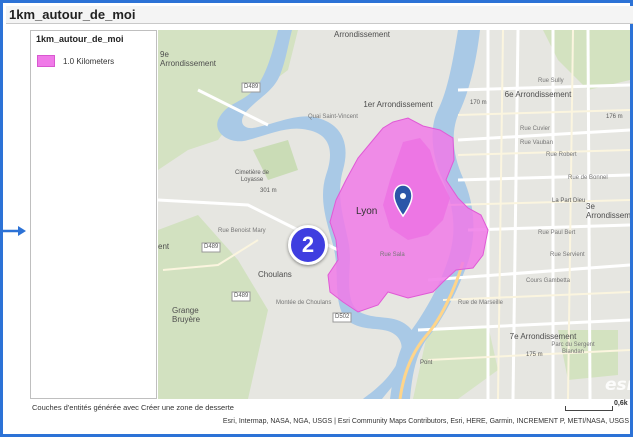  Describe the element at coordinates (275, 274) in the screenshot. I see `map-label-choulans: Choulans` at that location.